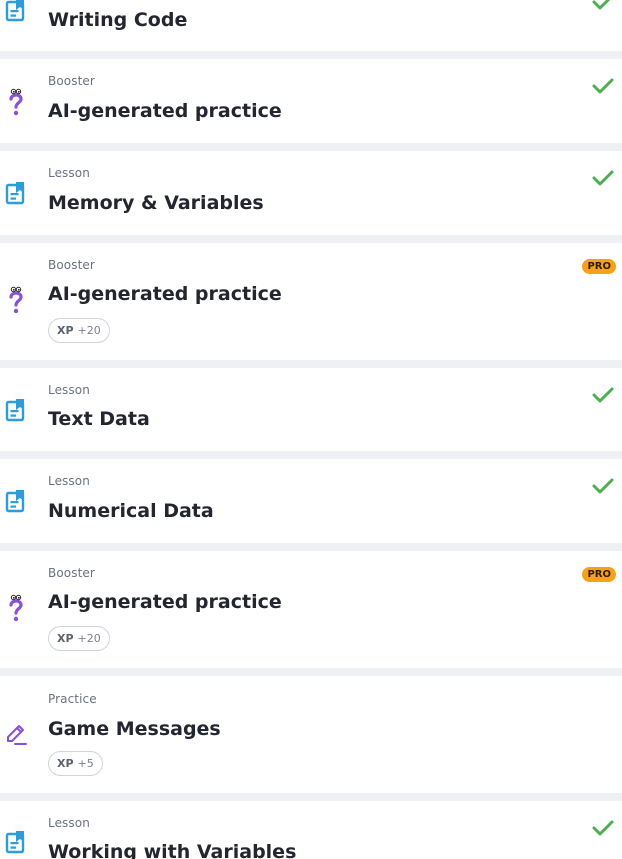  Describe the element at coordinates (156, 203) in the screenshot. I see `item-title: Memory & Variables` at that location.